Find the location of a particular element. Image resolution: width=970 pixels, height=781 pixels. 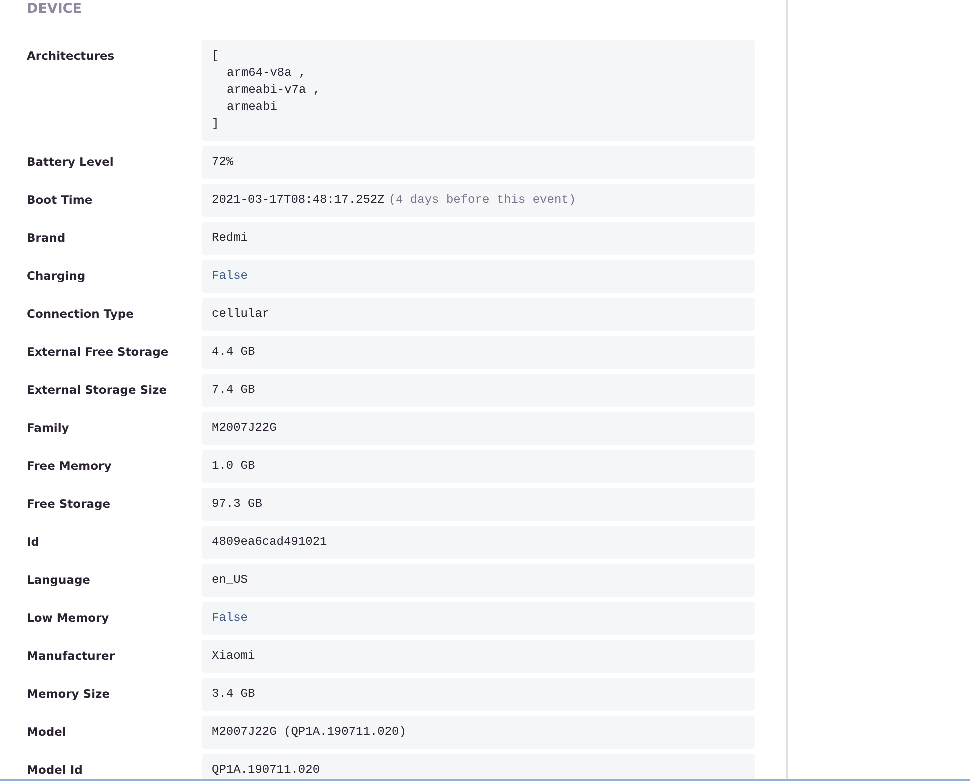

field-label: Brand is located at coordinates (47, 238).